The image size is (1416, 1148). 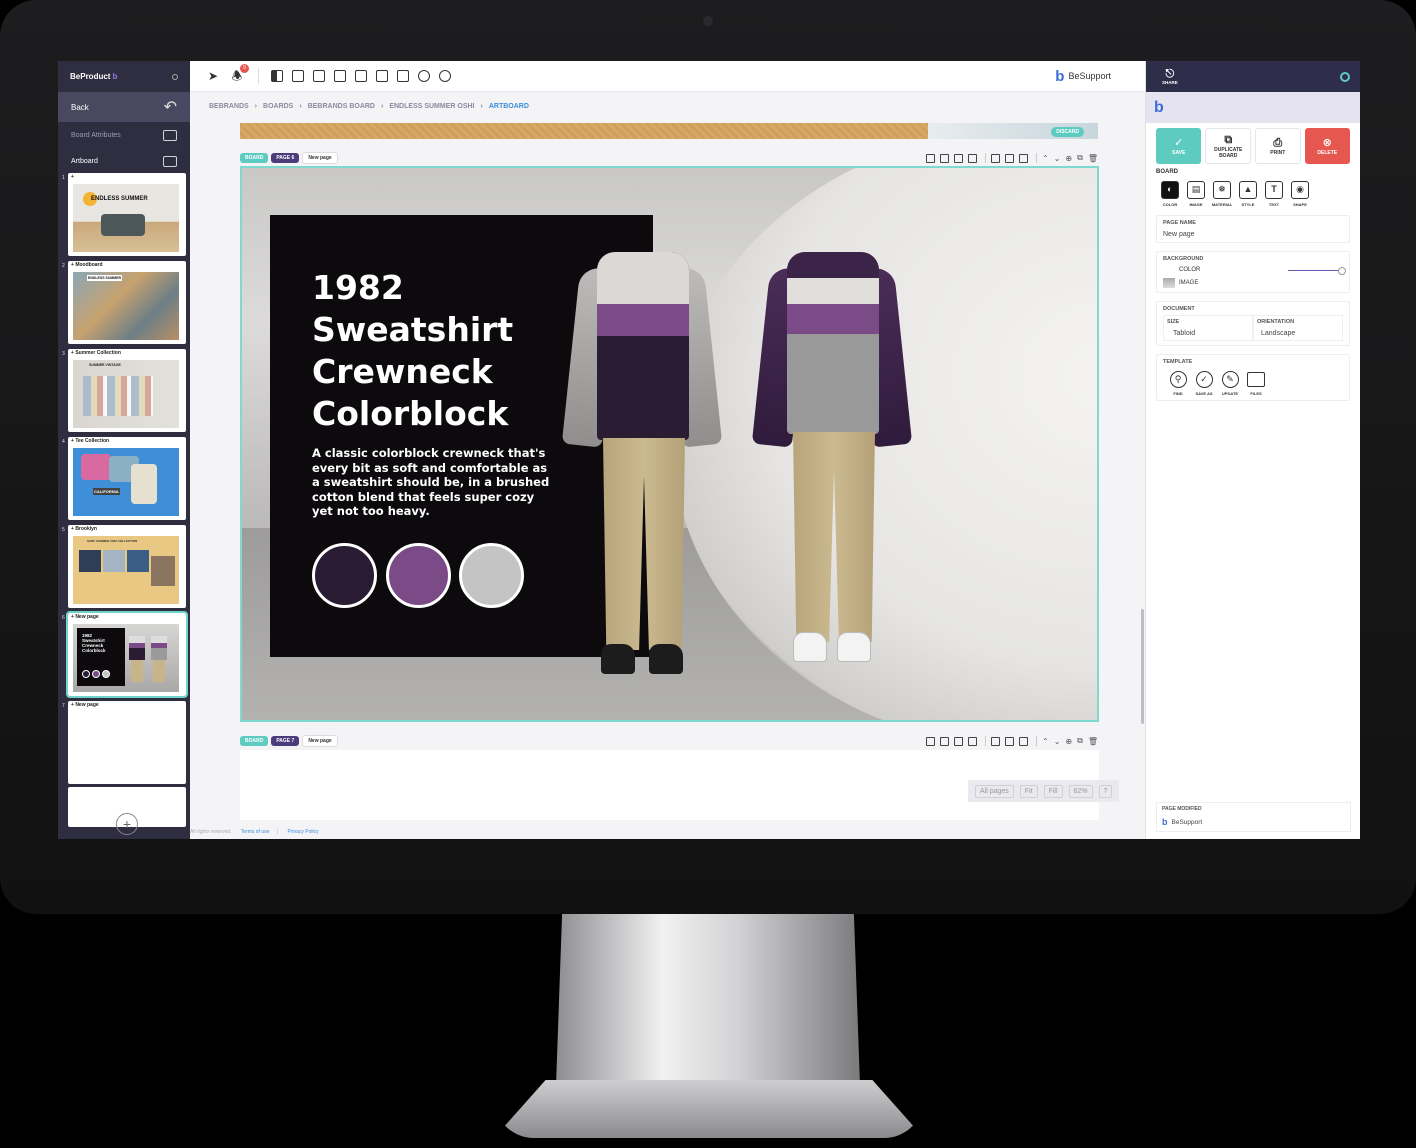 I want to click on print-button: ⎙ PRINT, so click(x=1278, y=146).